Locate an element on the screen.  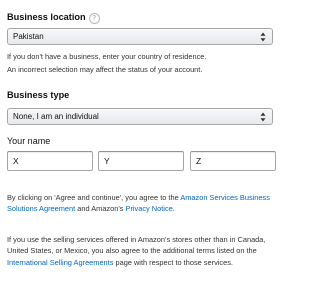
business-location-label: Business location? is located at coordinates (53, 18).